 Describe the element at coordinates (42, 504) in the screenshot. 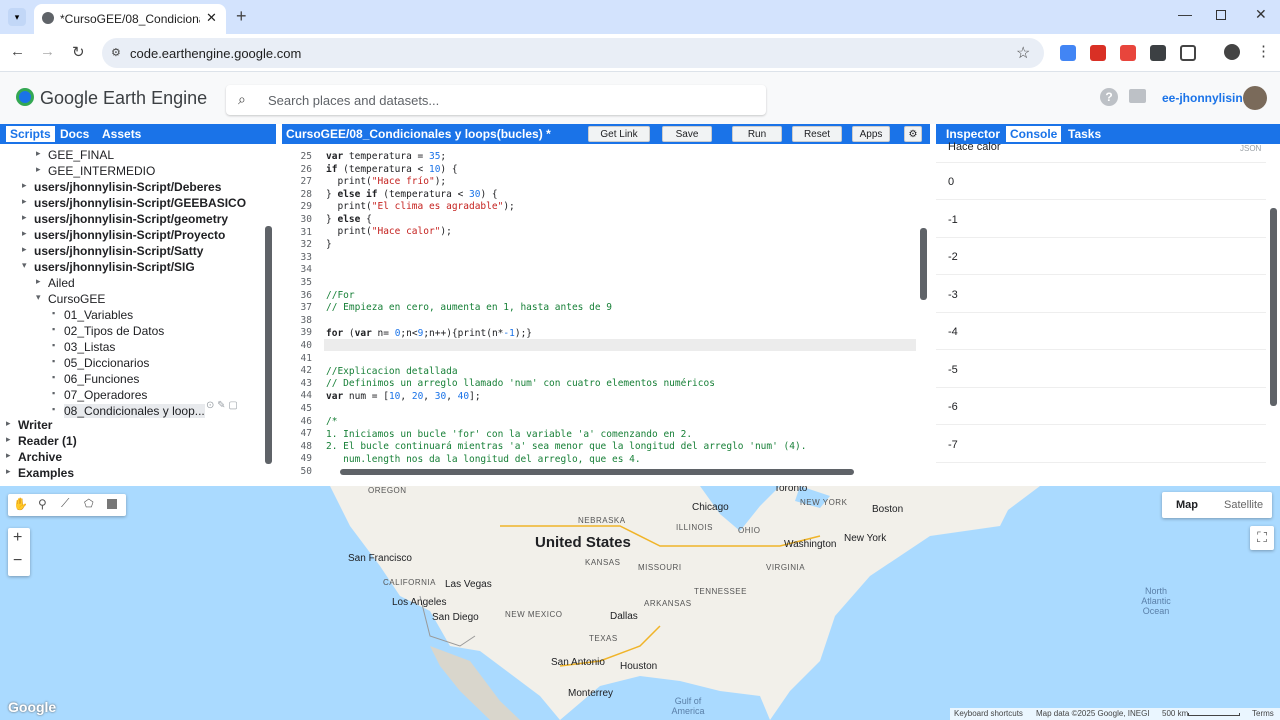

I see `point-marker-icon: ⚲` at that location.